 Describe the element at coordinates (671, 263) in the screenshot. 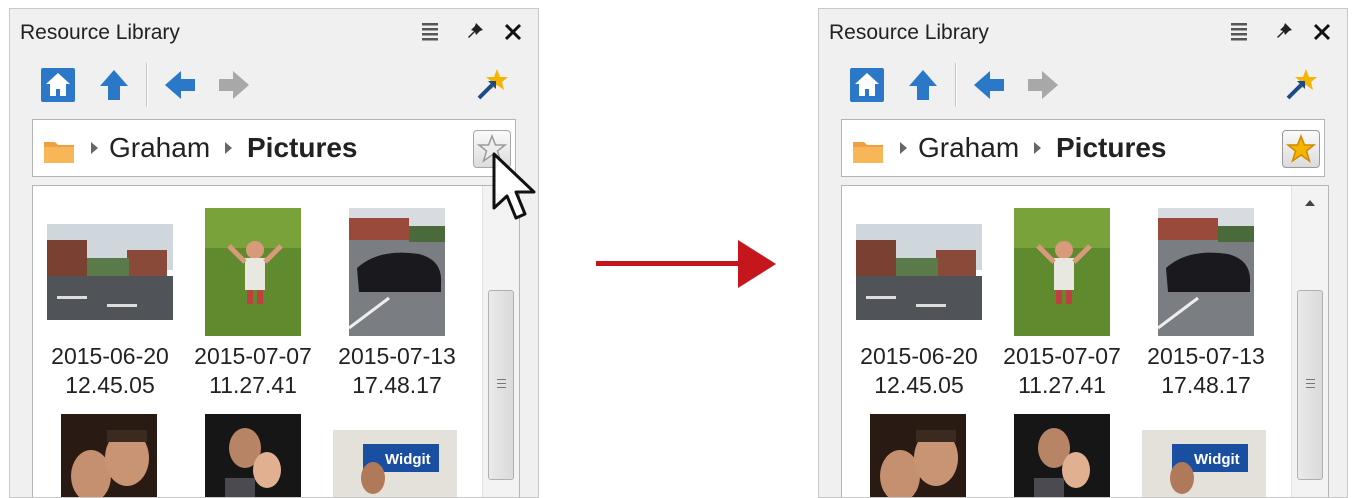

I see `transition-arrow` at that location.